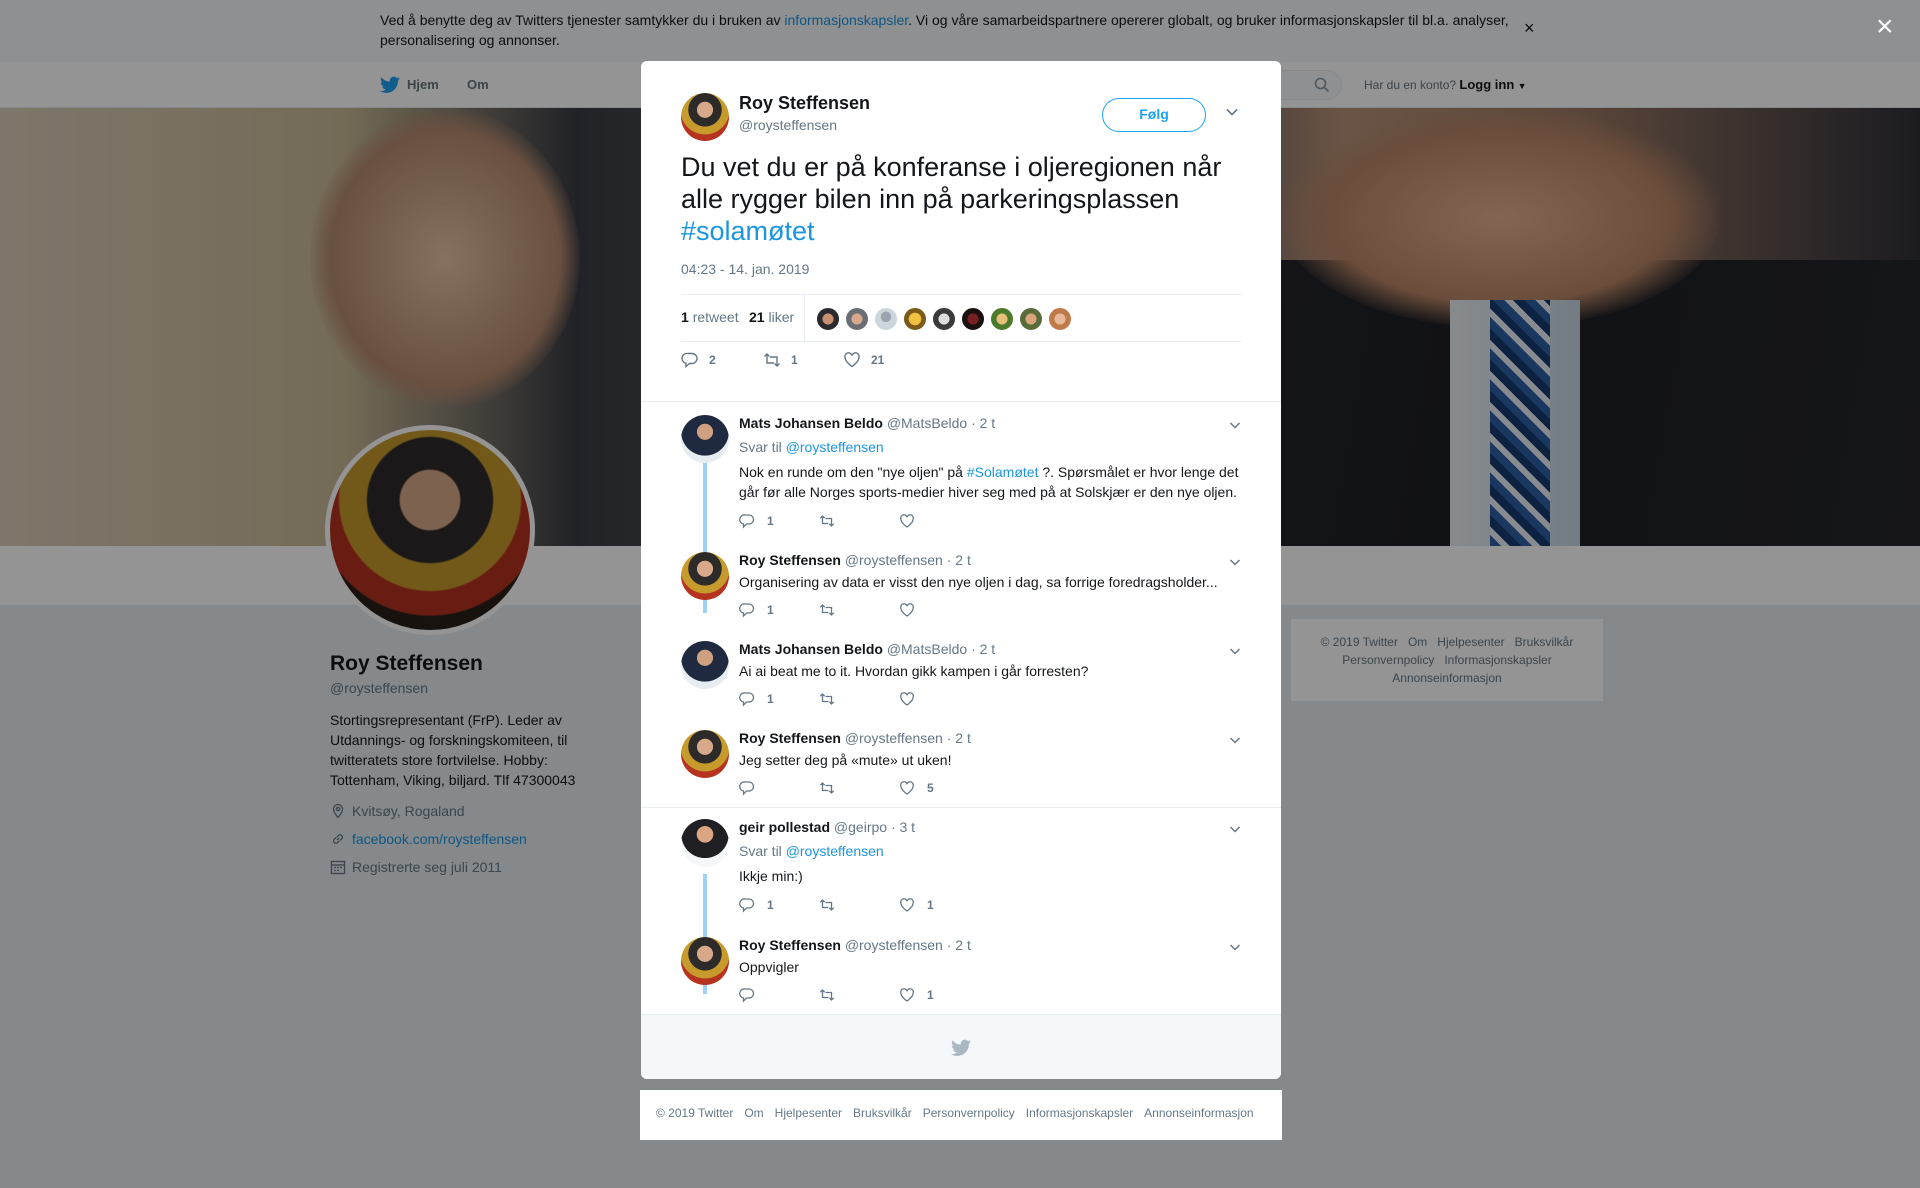 The image size is (1920, 1188). I want to click on like-button: 5, so click(916, 788).